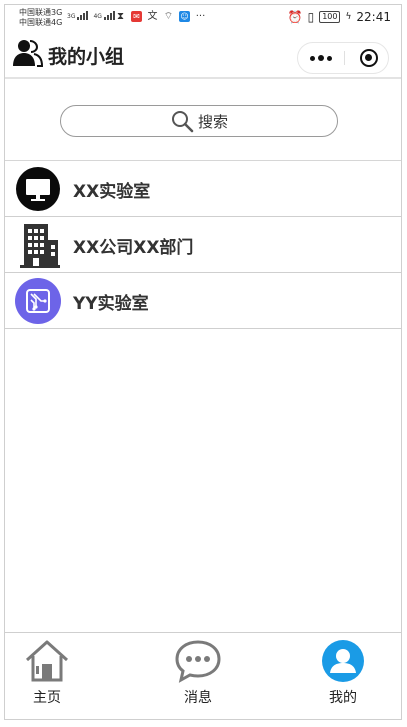 Image resolution: width=407 pixels, height=727 pixels. I want to click on vibrate-icon: ▯, so click(311, 17).